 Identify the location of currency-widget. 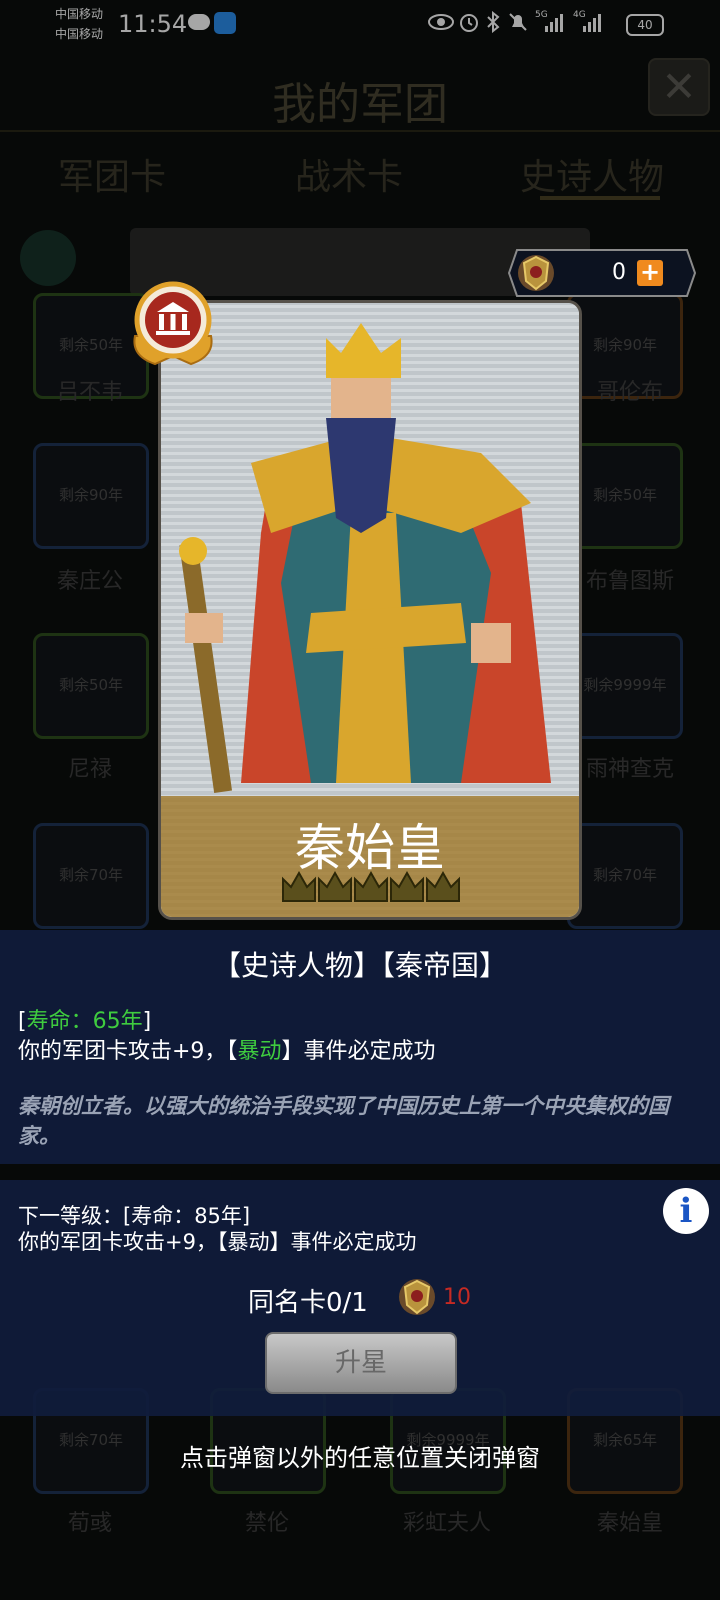
(602, 273).